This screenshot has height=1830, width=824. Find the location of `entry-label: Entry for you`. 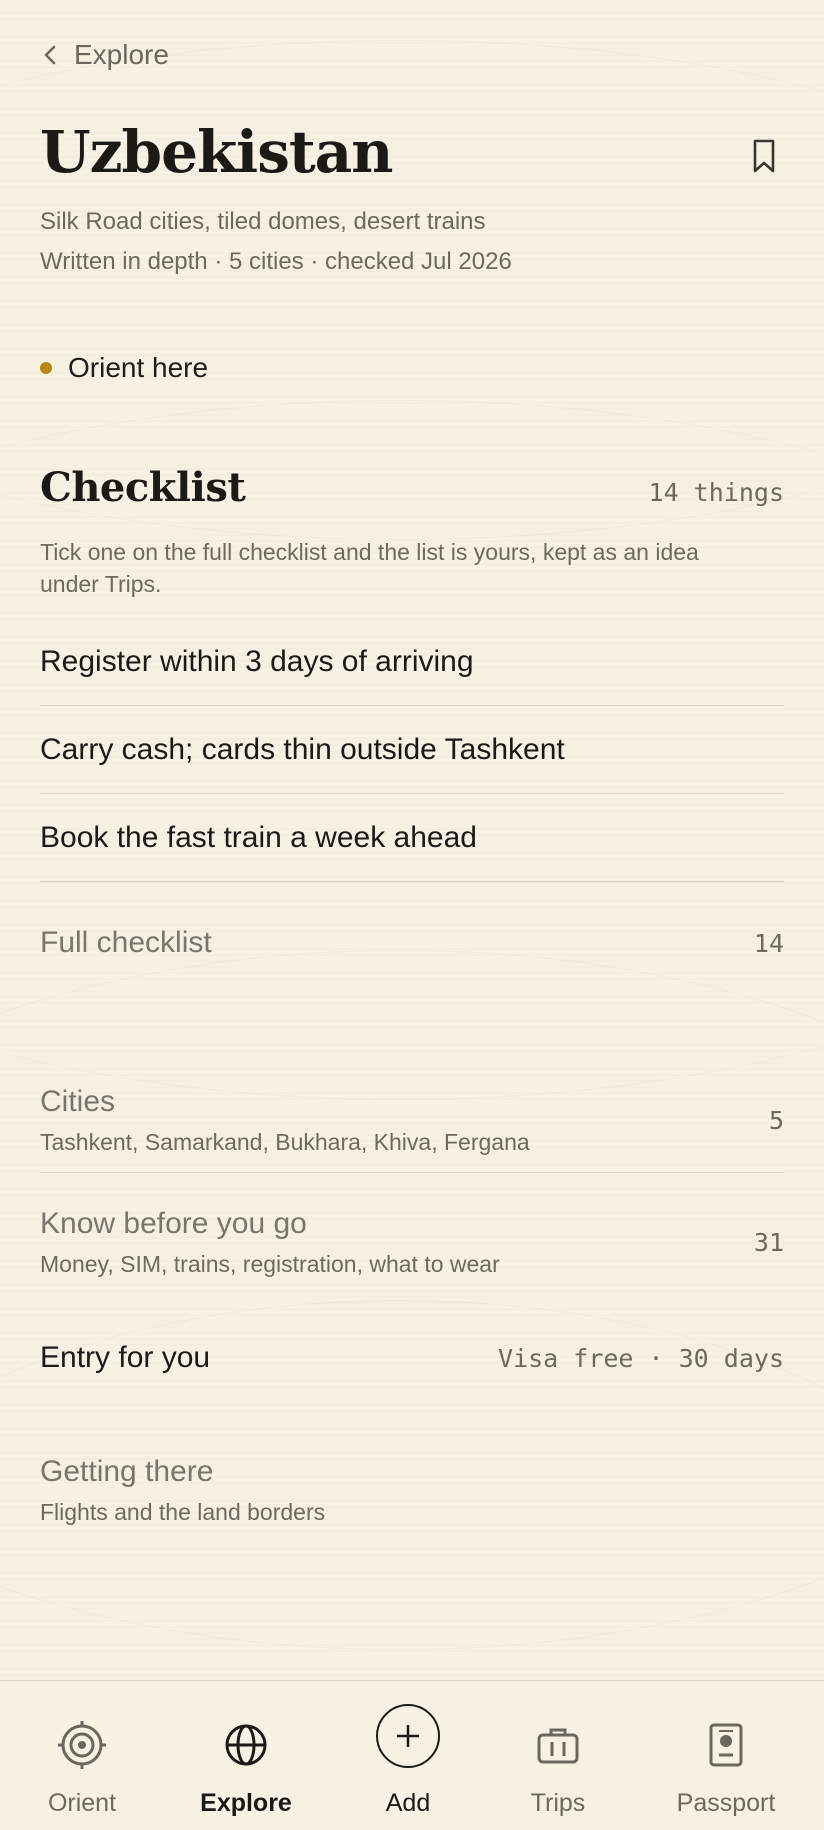

entry-label: Entry for you is located at coordinates (125, 1357).